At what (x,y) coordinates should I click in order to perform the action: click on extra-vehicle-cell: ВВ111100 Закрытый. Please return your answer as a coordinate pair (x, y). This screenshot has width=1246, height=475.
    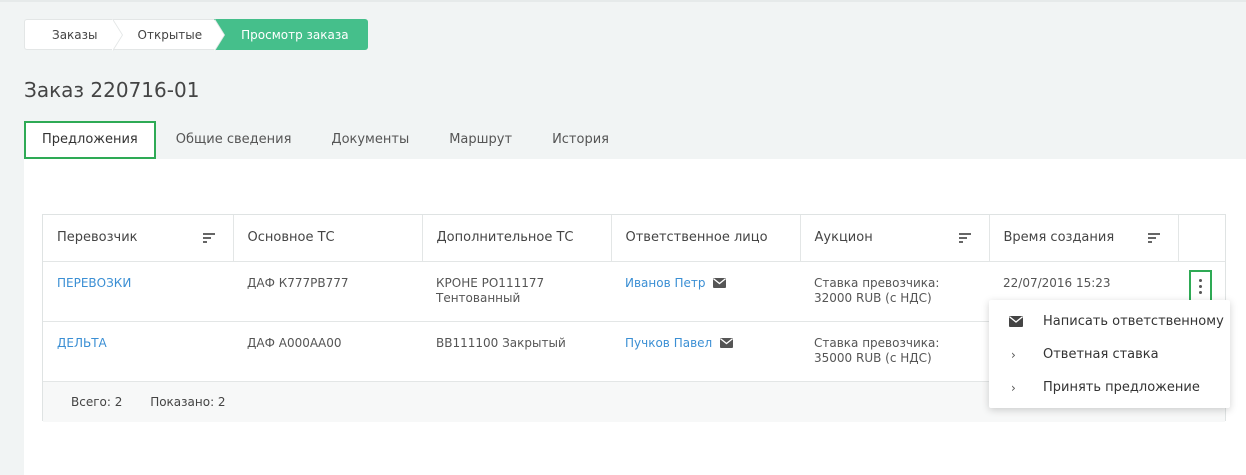
    Looking at the image, I should click on (516, 351).